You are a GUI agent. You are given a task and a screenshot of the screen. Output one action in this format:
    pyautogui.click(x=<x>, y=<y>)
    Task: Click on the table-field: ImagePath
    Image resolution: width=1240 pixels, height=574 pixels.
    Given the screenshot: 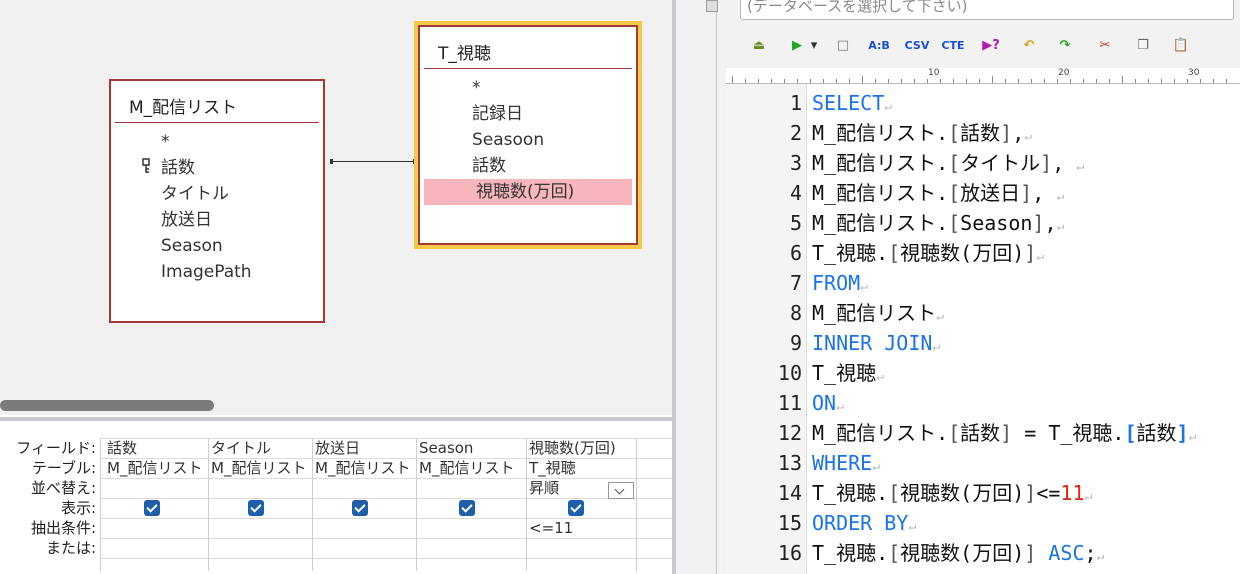 What is the action you would take?
    pyautogui.click(x=217, y=272)
    